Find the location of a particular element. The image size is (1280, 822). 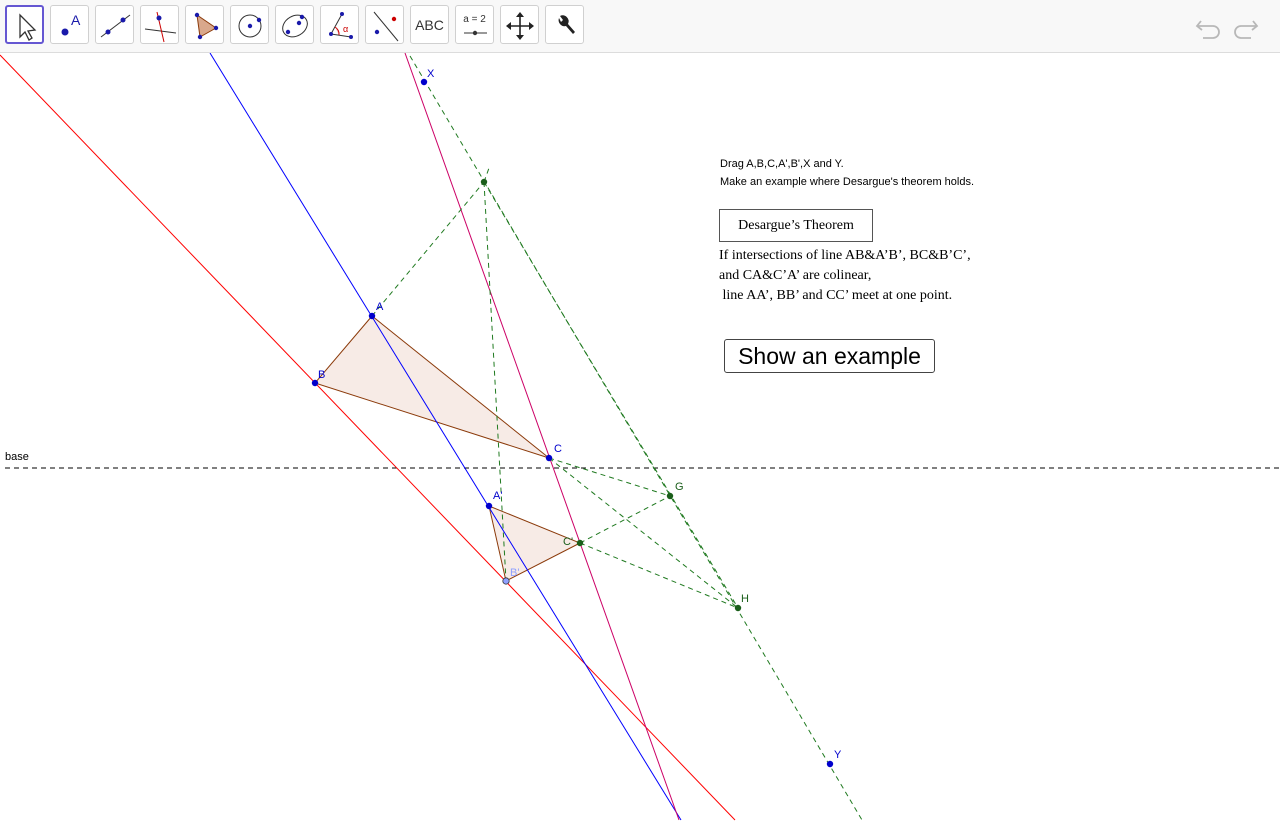

dash-c-h is located at coordinates (643, 533).